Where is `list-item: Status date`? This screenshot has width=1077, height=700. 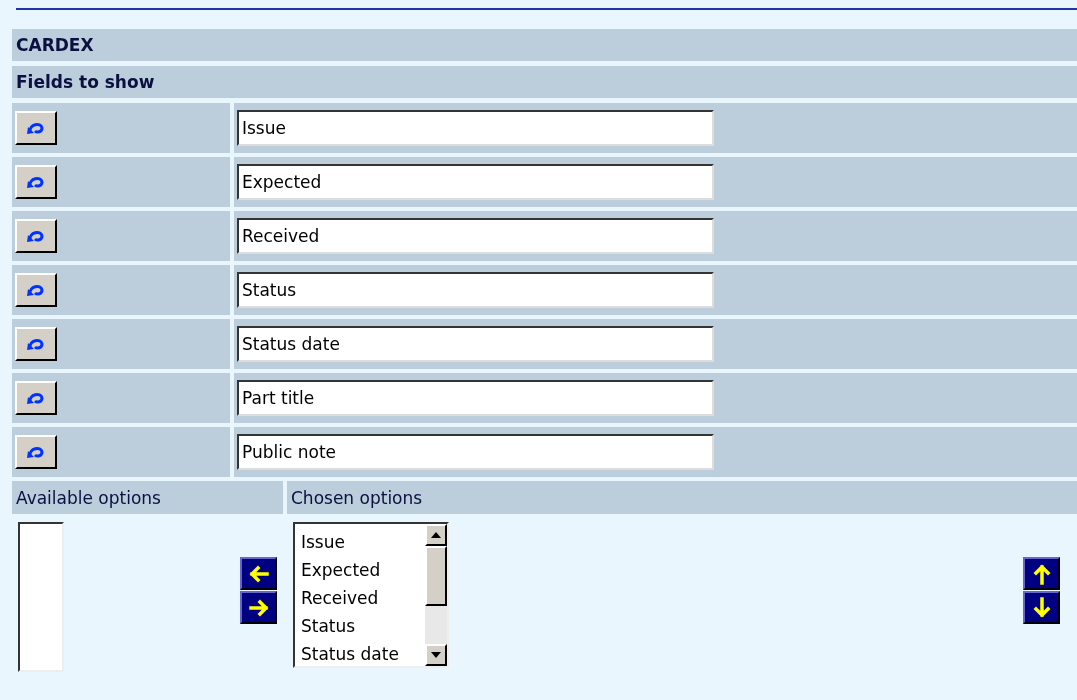 list-item: Status date is located at coordinates (362, 654).